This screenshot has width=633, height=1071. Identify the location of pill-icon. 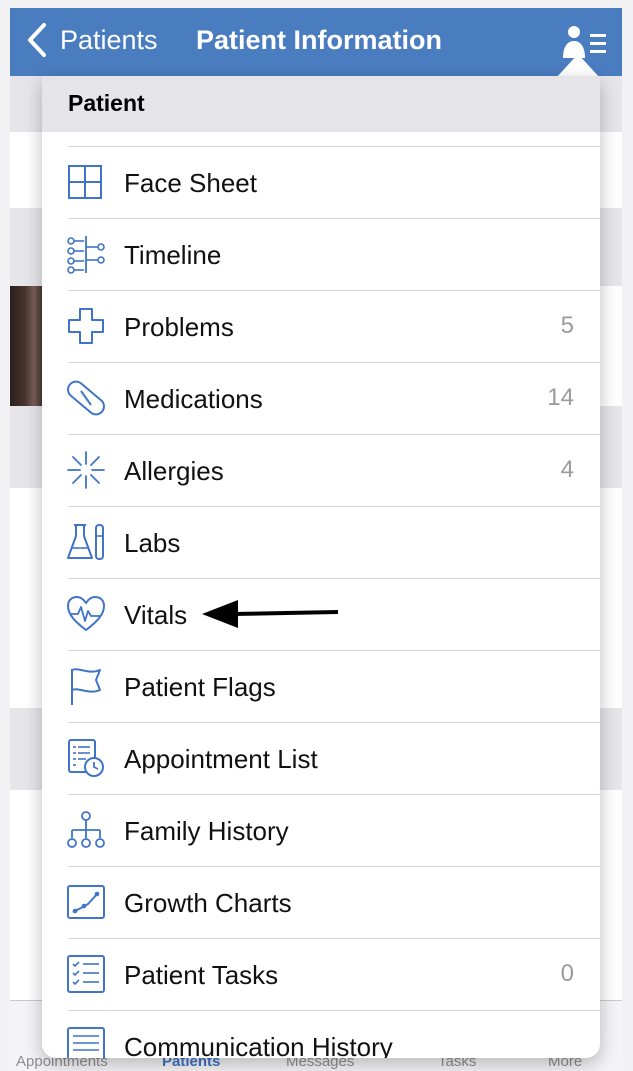
(86, 398).